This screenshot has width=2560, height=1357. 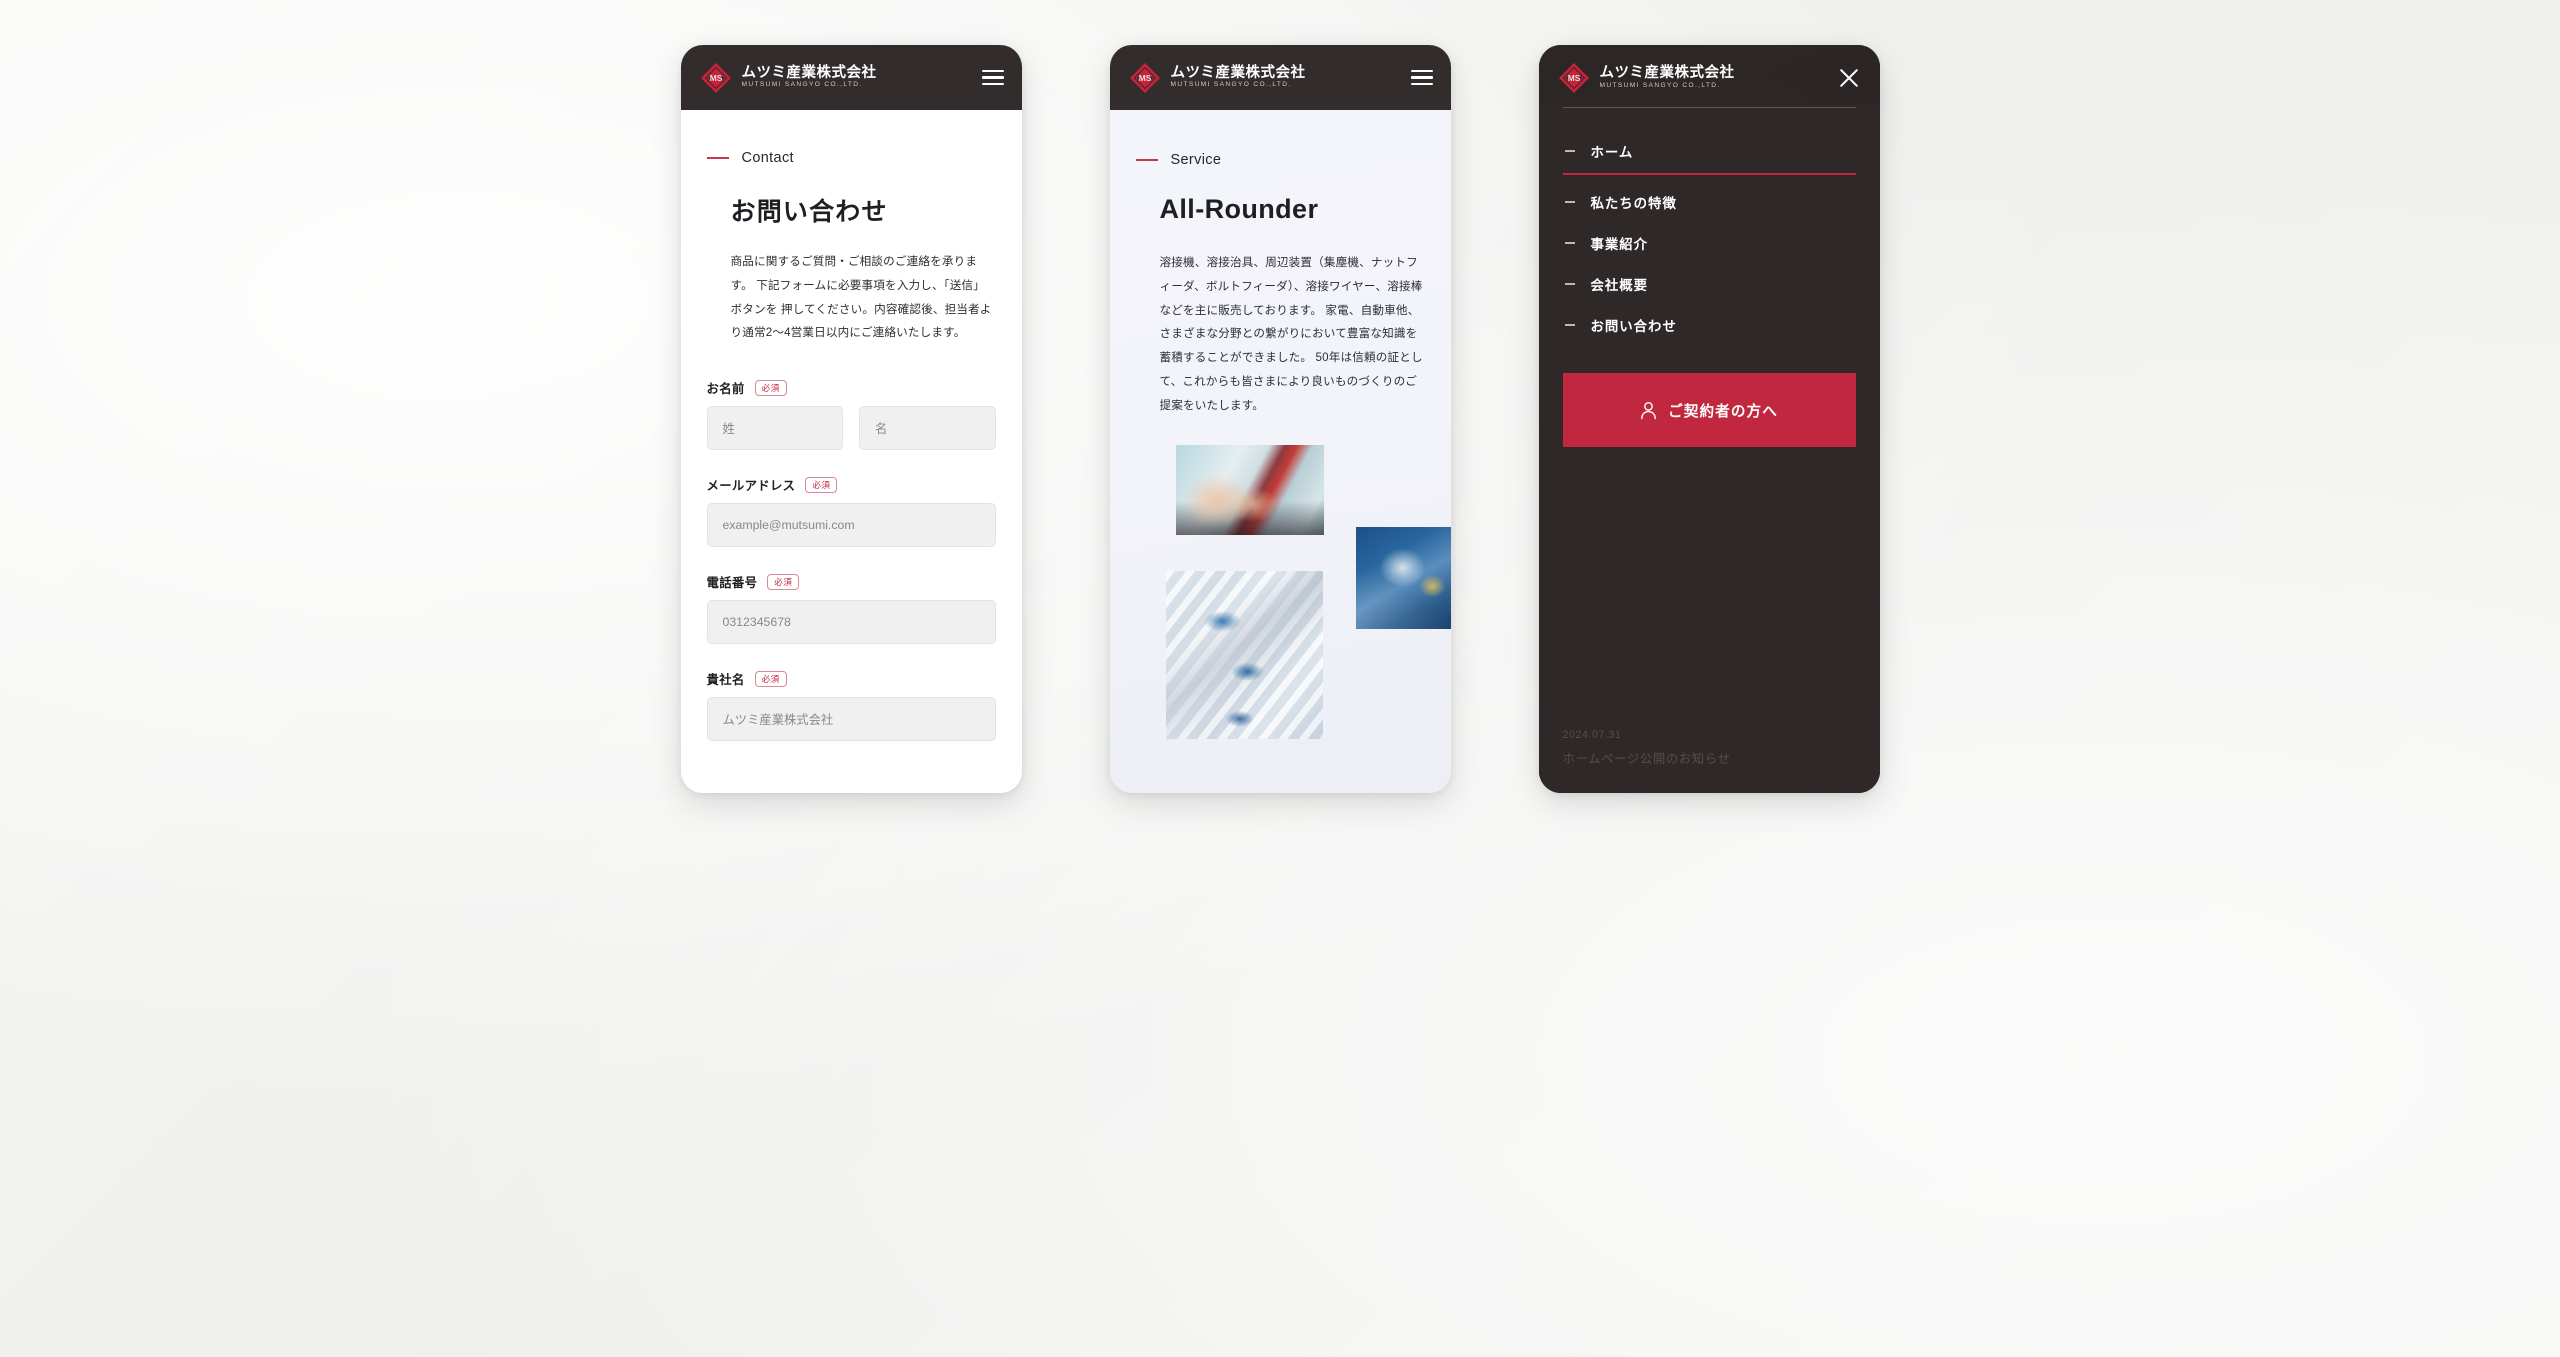 I want to click on handshake-photo, so click(x=1249, y=490).